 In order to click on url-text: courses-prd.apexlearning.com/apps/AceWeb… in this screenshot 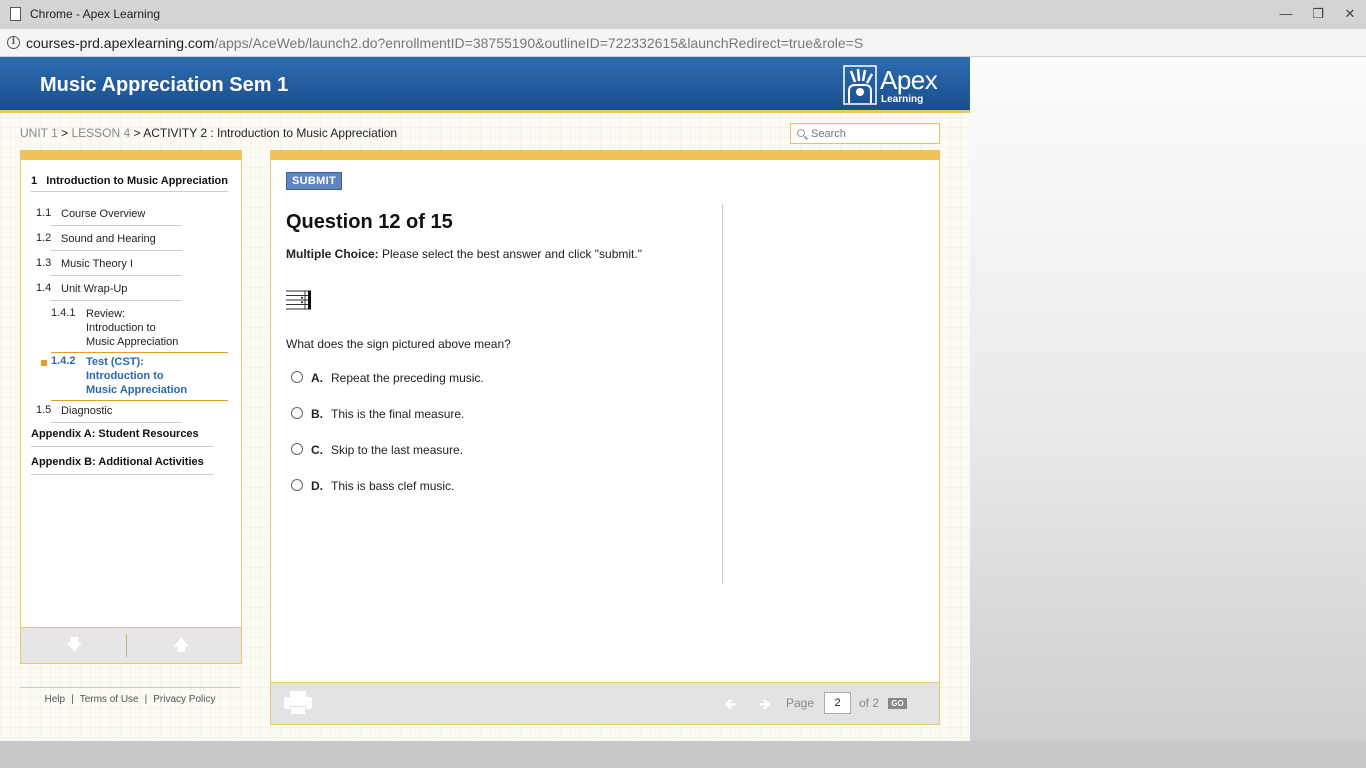, I will do `click(444, 43)`.